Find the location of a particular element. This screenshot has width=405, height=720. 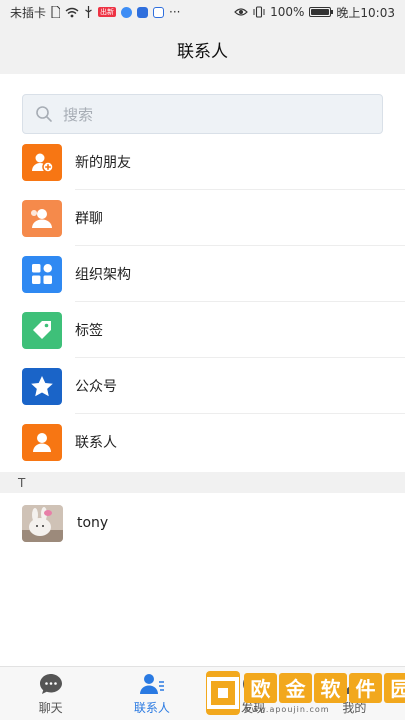

tab-label: 聊天 is located at coordinates (50, 707).